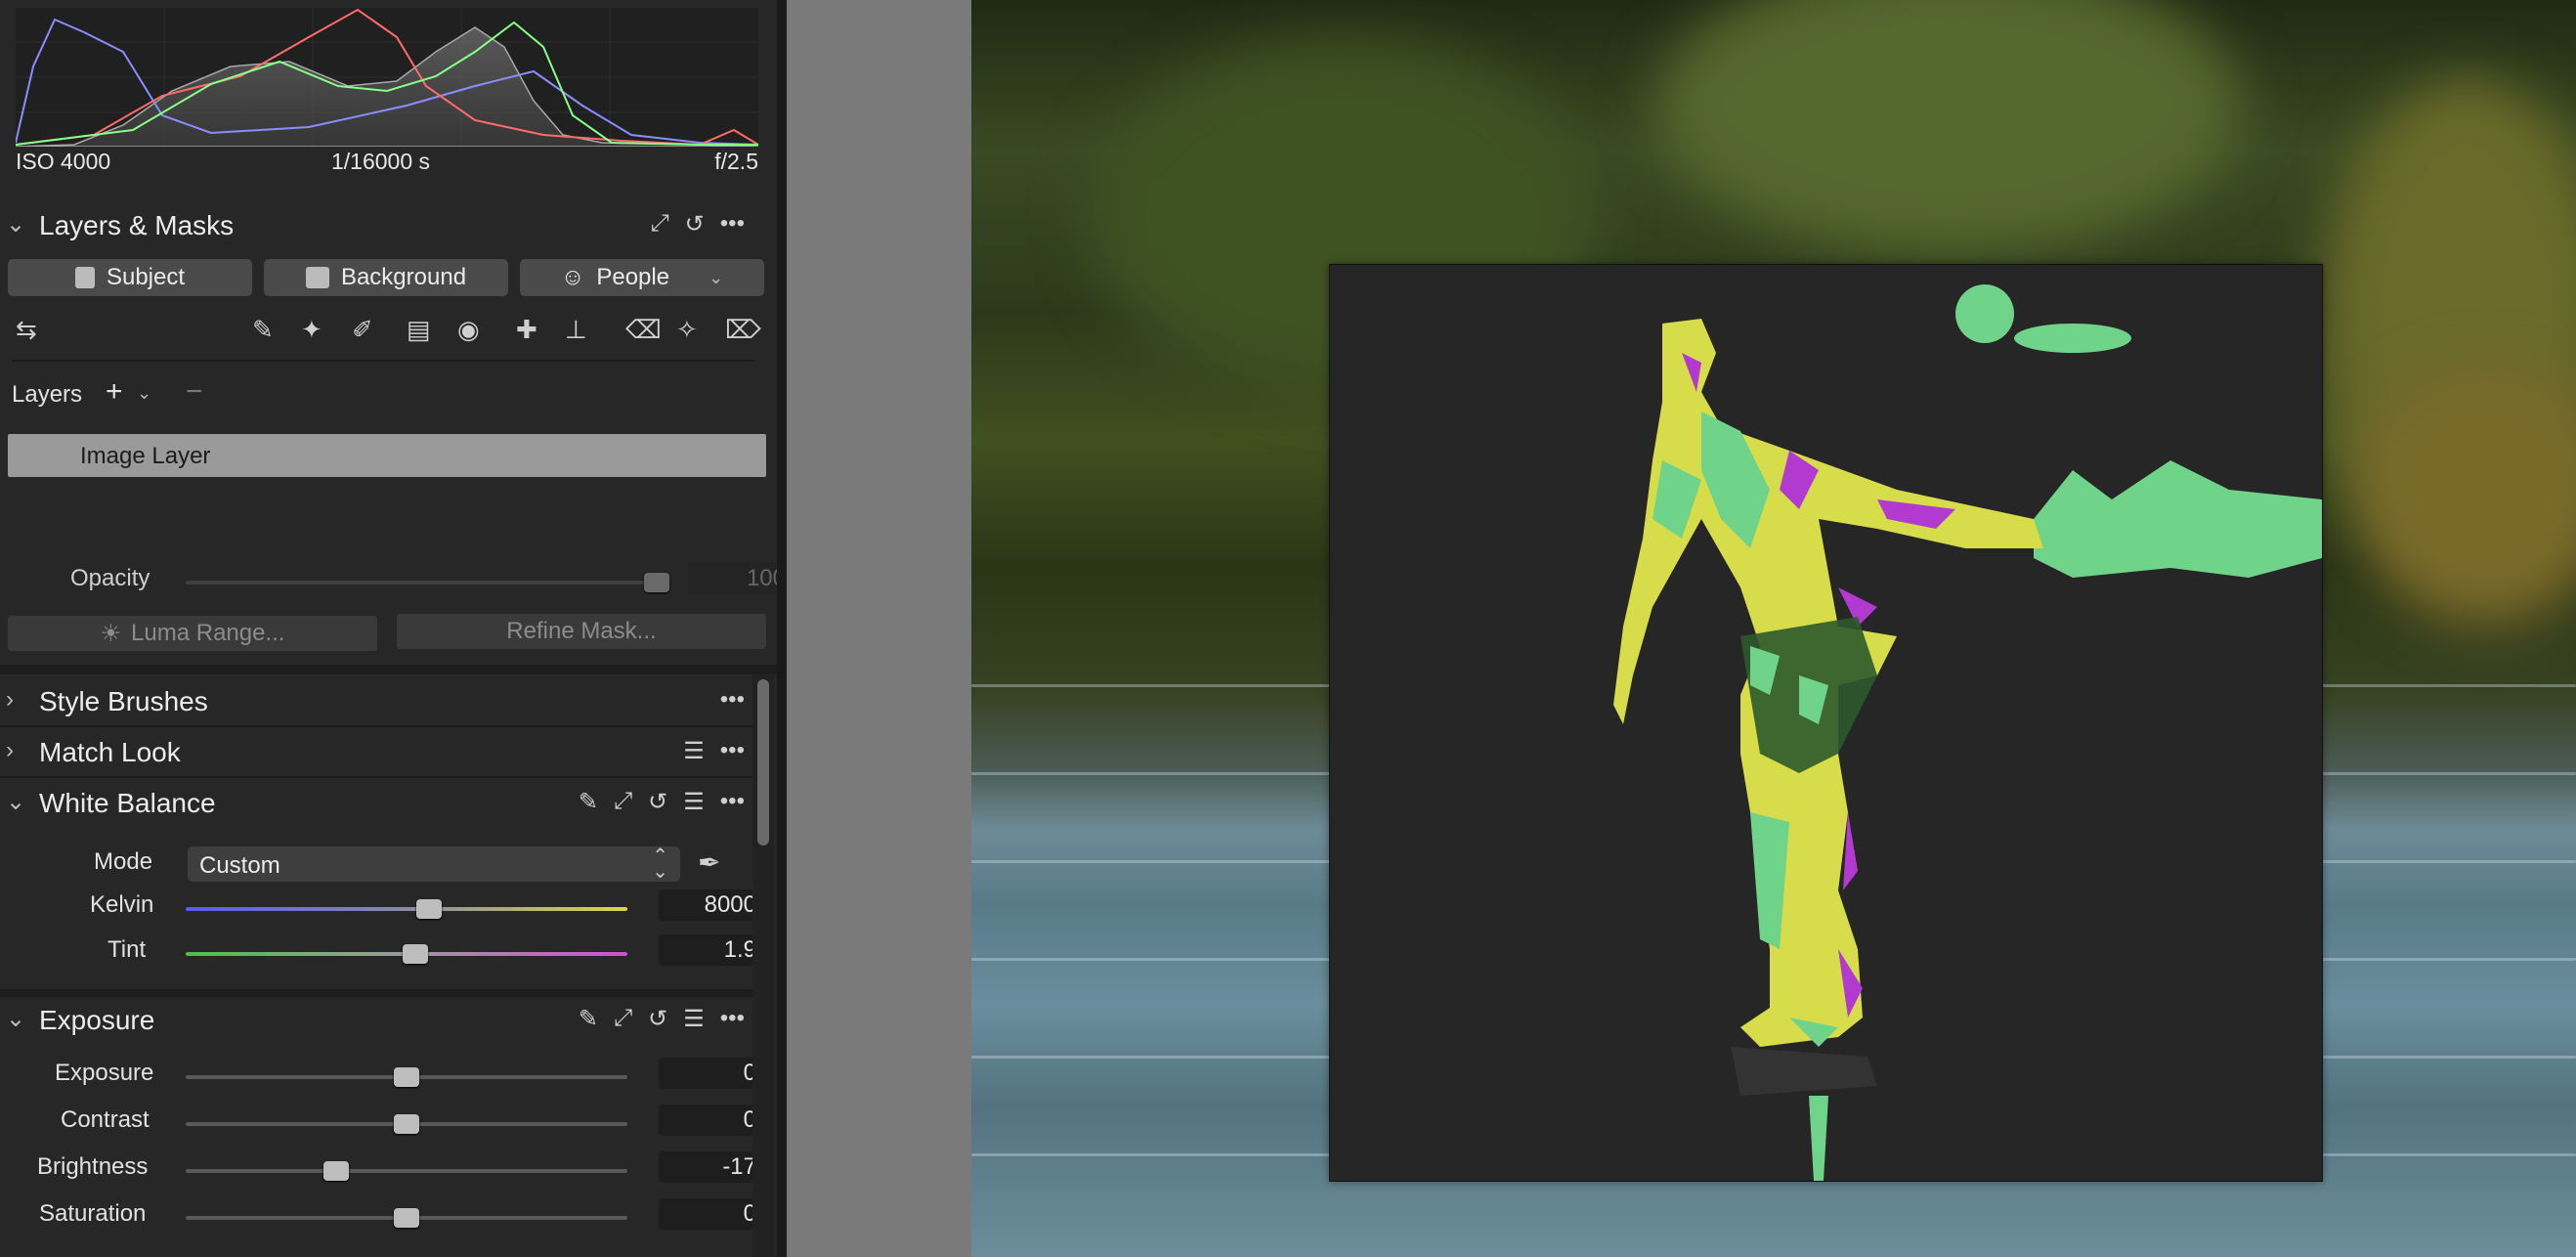  I want to click on kelvin-slider, so click(406, 909).